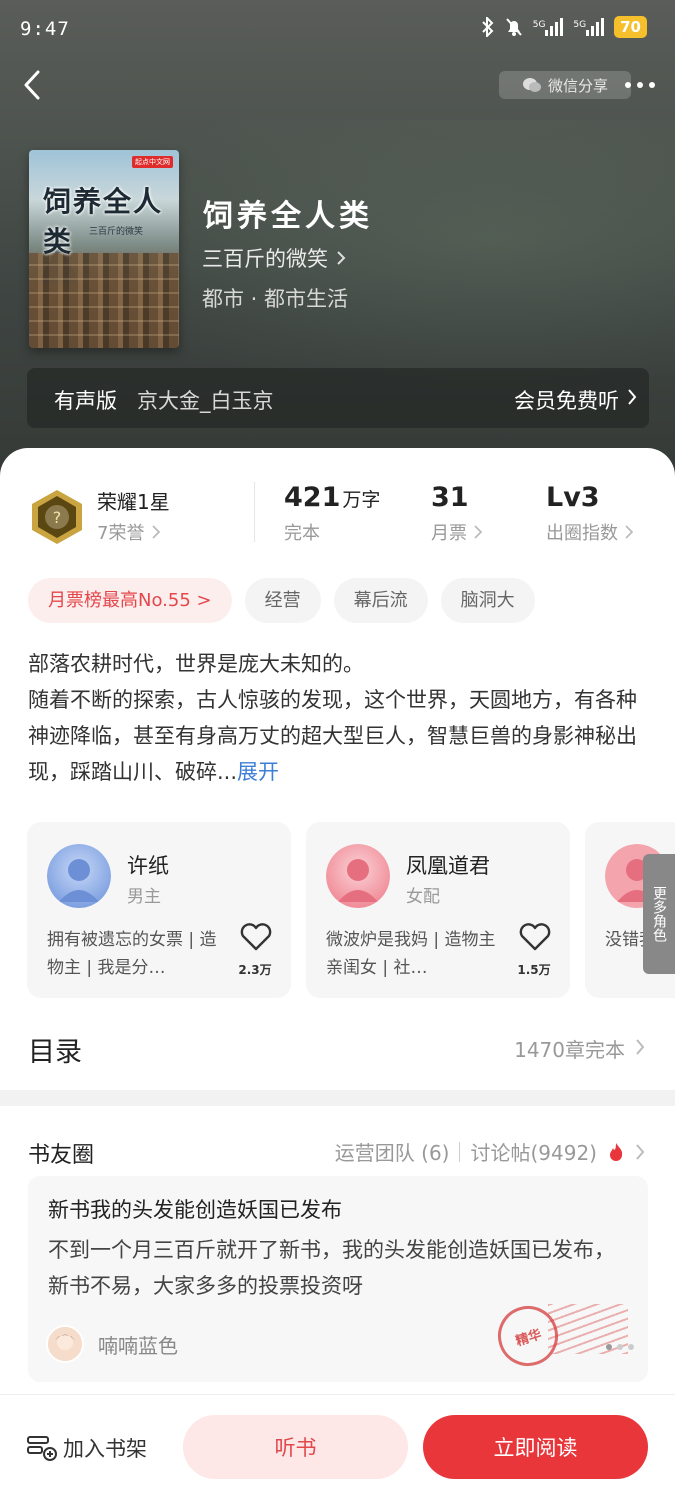  I want to click on community-title: 书友圈, so click(61, 1155).